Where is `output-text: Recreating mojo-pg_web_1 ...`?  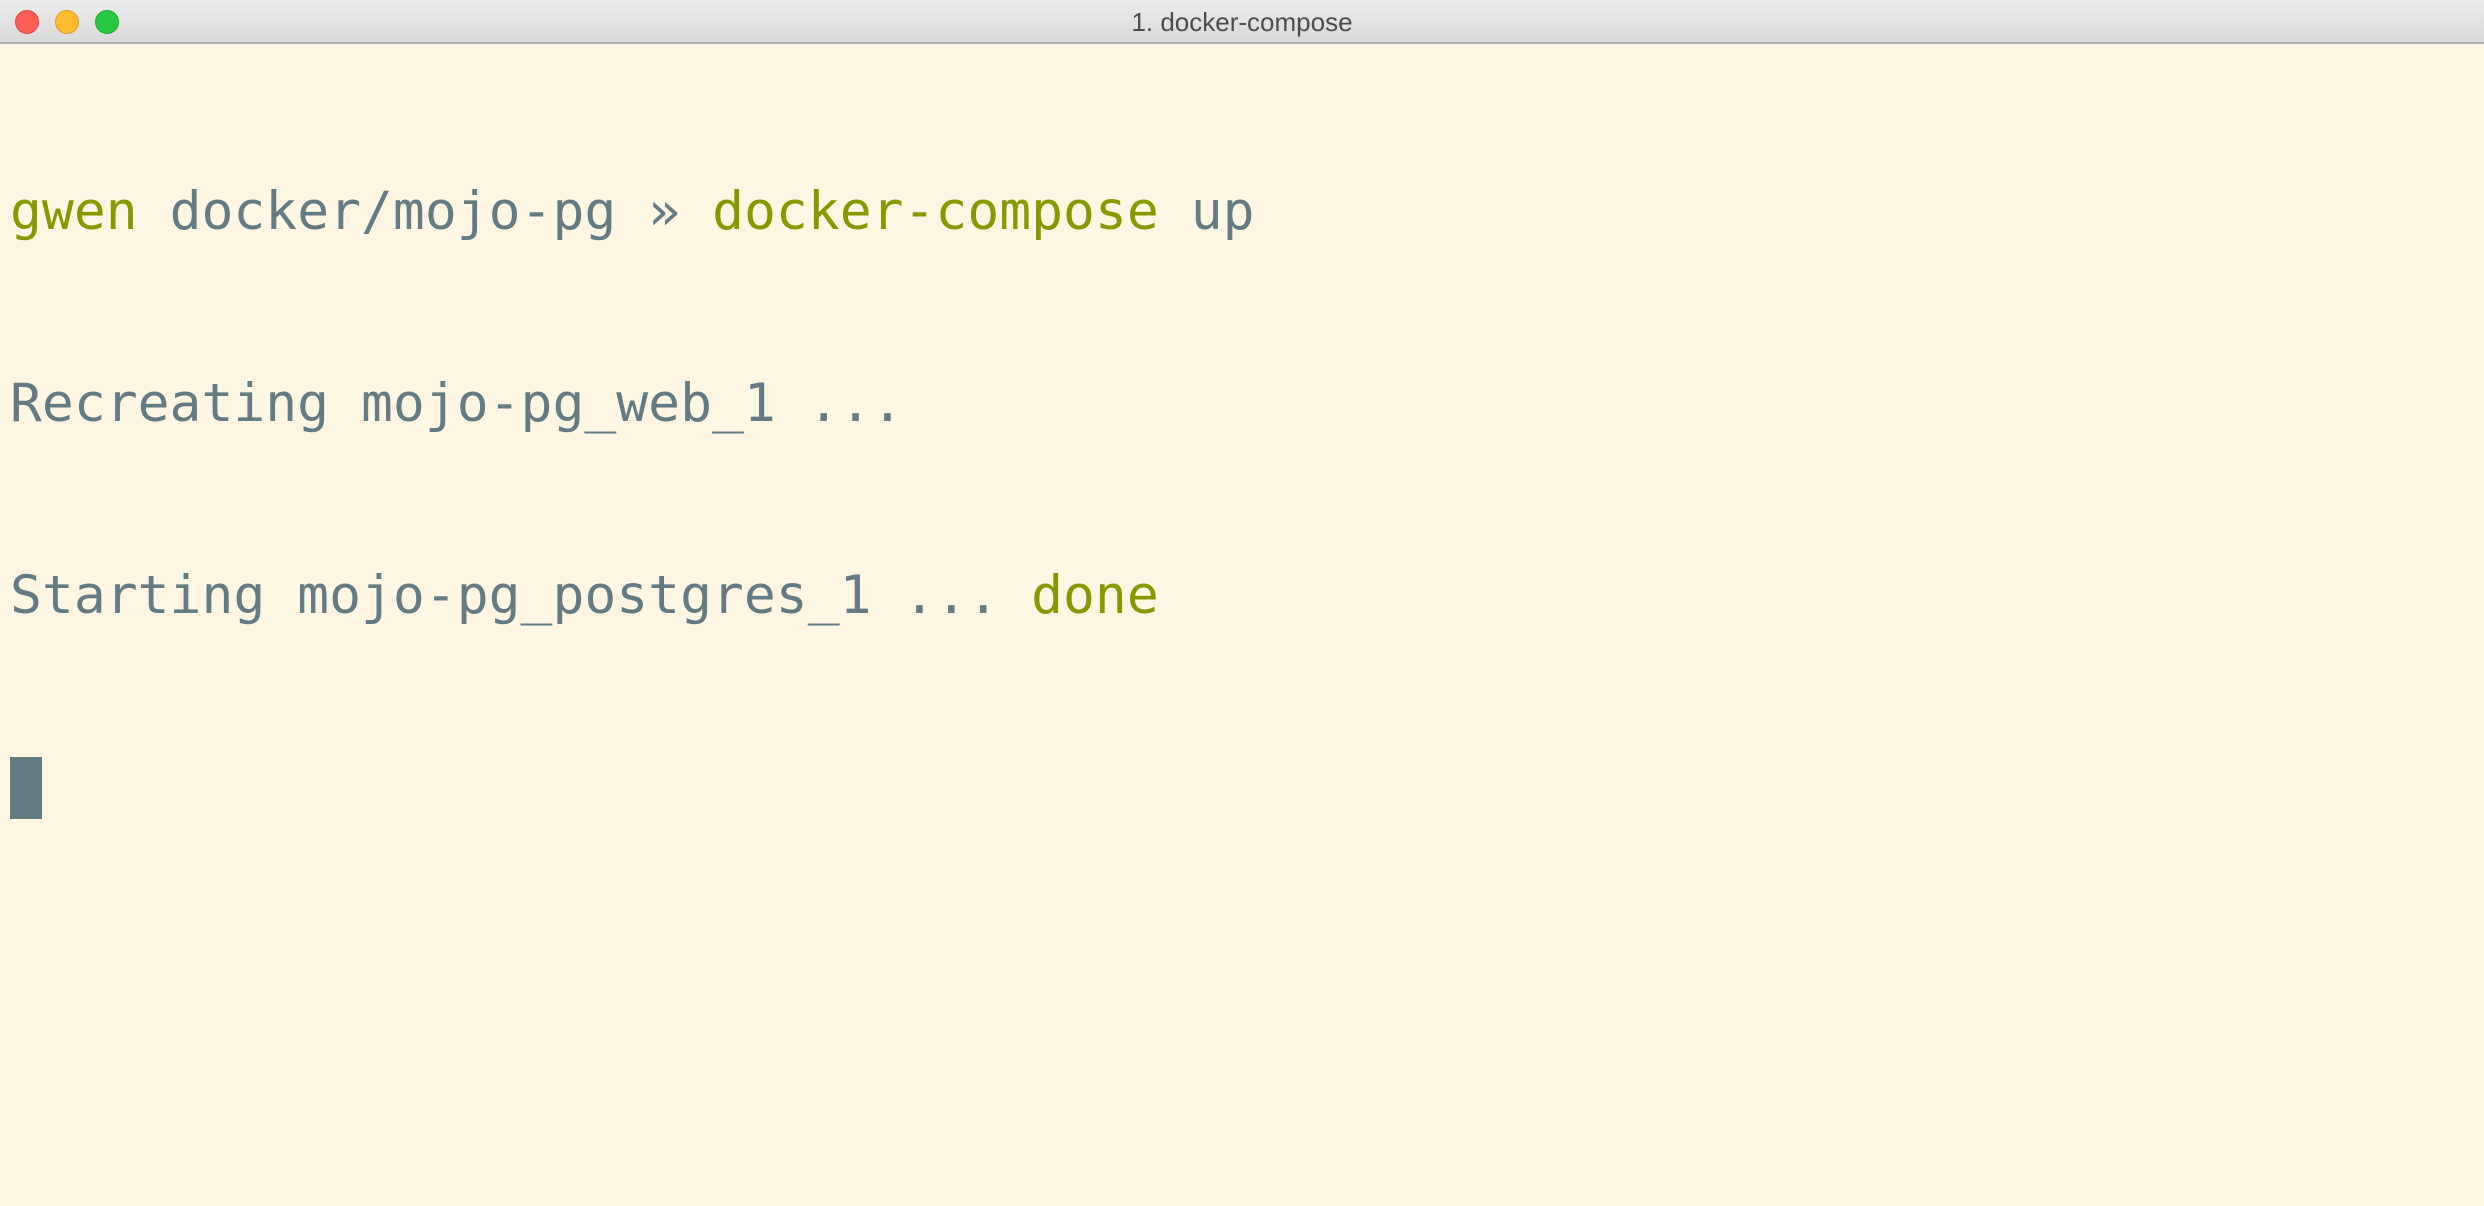 output-text: Recreating mojo-pg_web_1 ... is located at coordinates (457, 403).